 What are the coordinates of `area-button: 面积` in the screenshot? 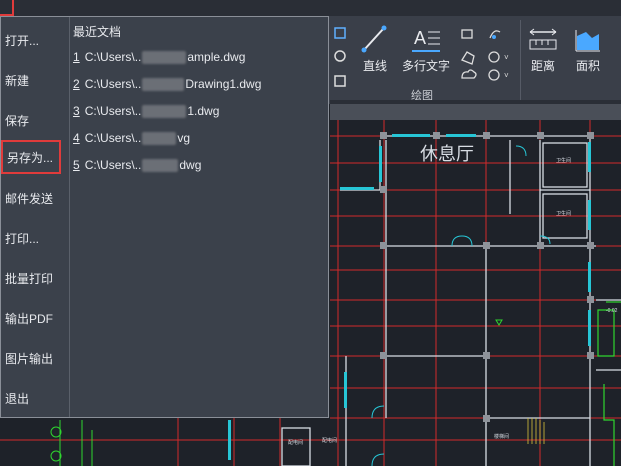 It's located at (588, 50).